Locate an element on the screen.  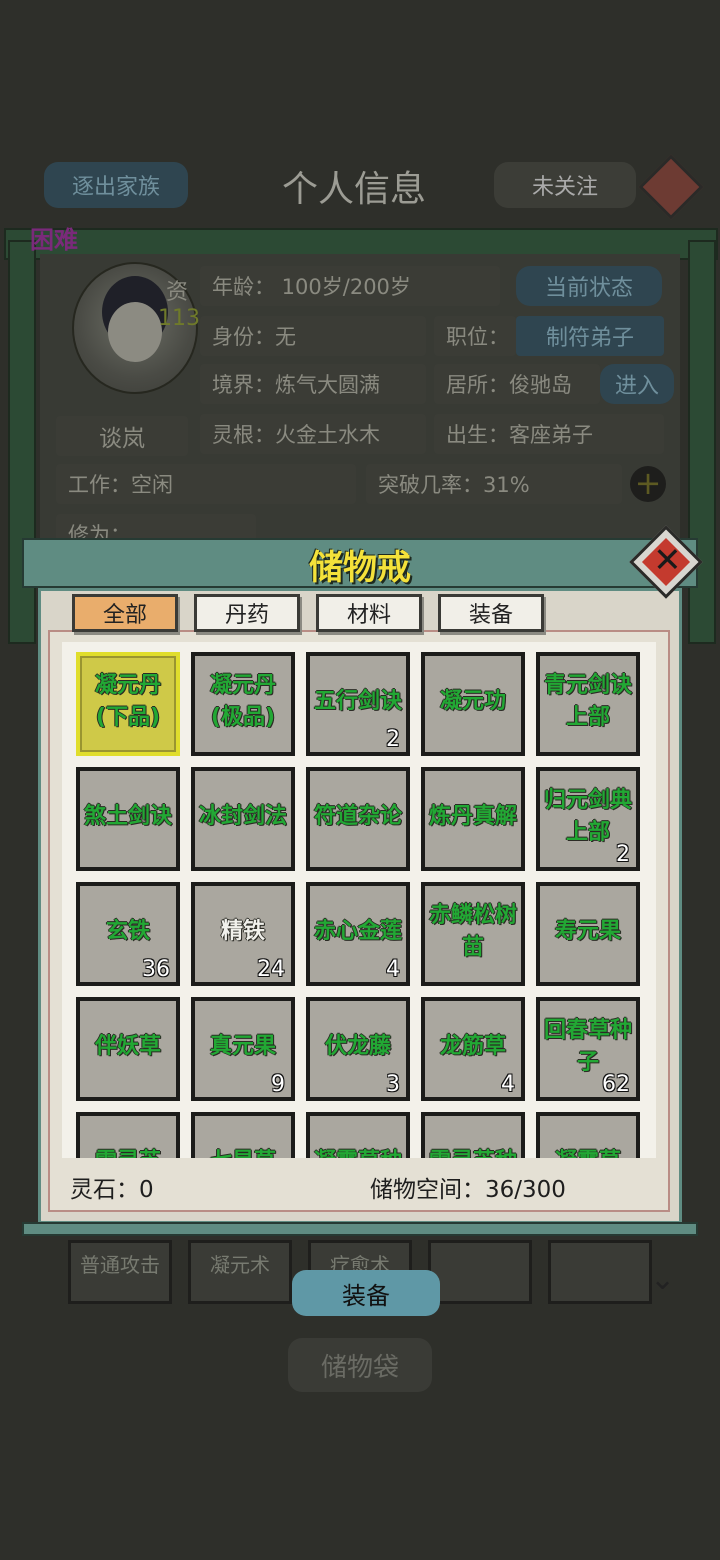
item-name: 凝元丹 (极品) is located at coordinates (242, 701).